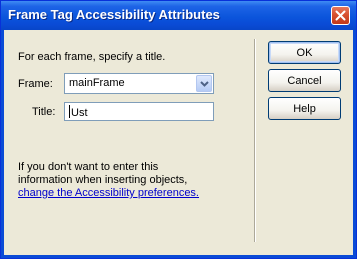 The width and height of the screenshot is (357, 259). Describe the element at coordinates (304, 52) in the screenshot. I see `ok-button: OK` at that location.